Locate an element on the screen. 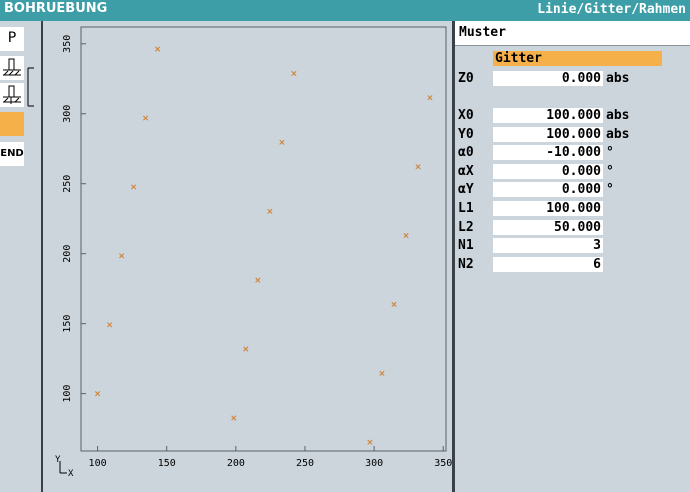 The height and width of the screenshot is (492, 690). panel-header-divider is located at coordinates (572, 45).